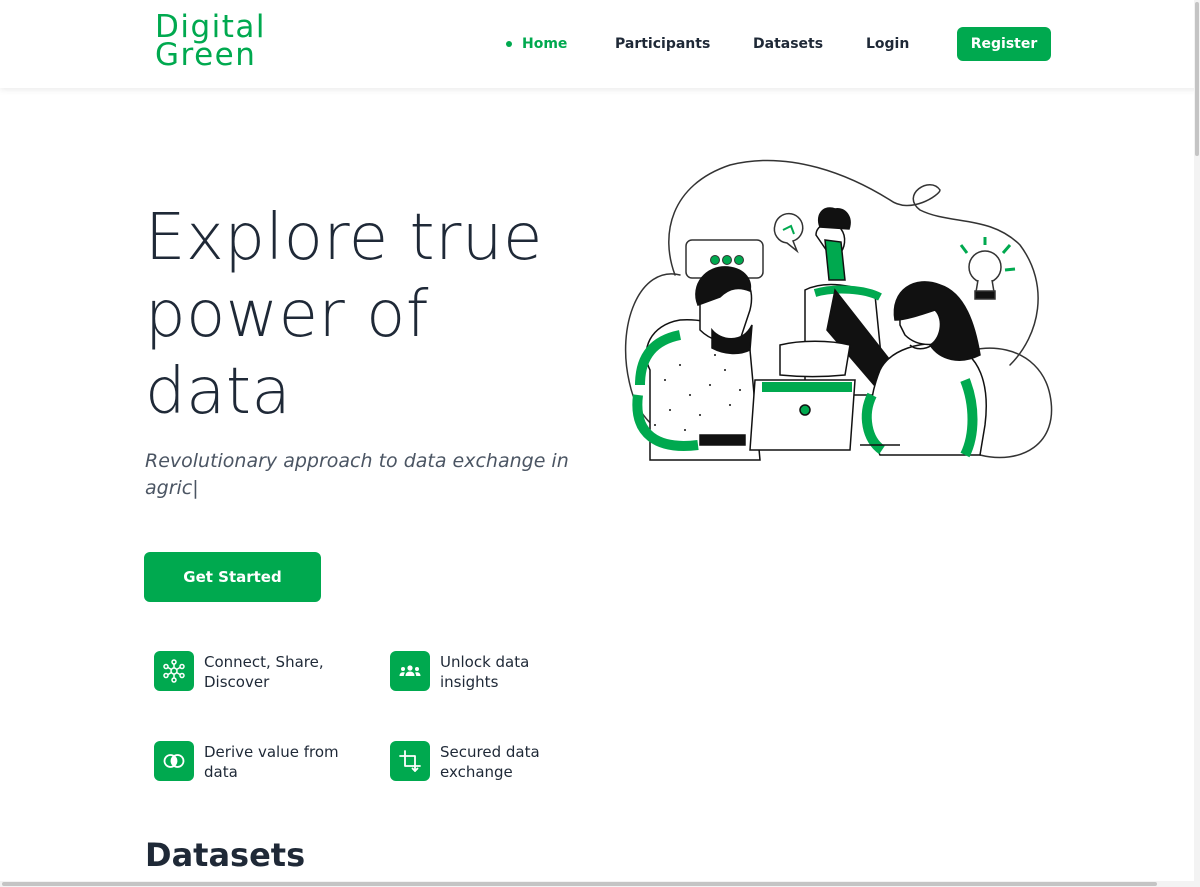  Describe the element at coordinates (1197, 443) in the screenshot. I see `vertical-scrollbar` at that location.